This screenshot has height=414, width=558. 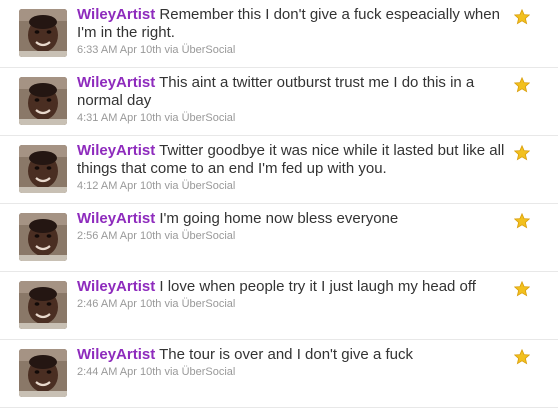 I want to click on tweet-timestamp: 4:31 AM Apr 10th, so click(x=119, y=118).